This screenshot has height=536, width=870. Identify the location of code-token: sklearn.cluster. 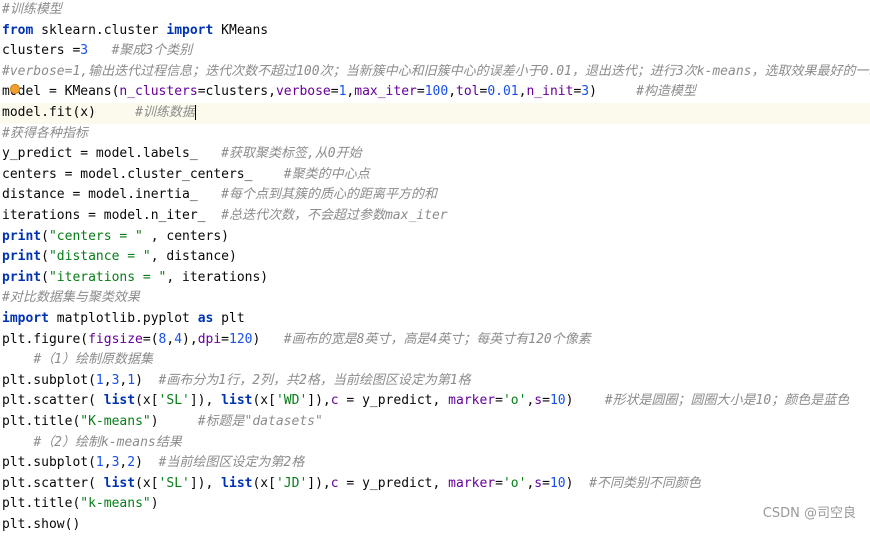
(100, 30).